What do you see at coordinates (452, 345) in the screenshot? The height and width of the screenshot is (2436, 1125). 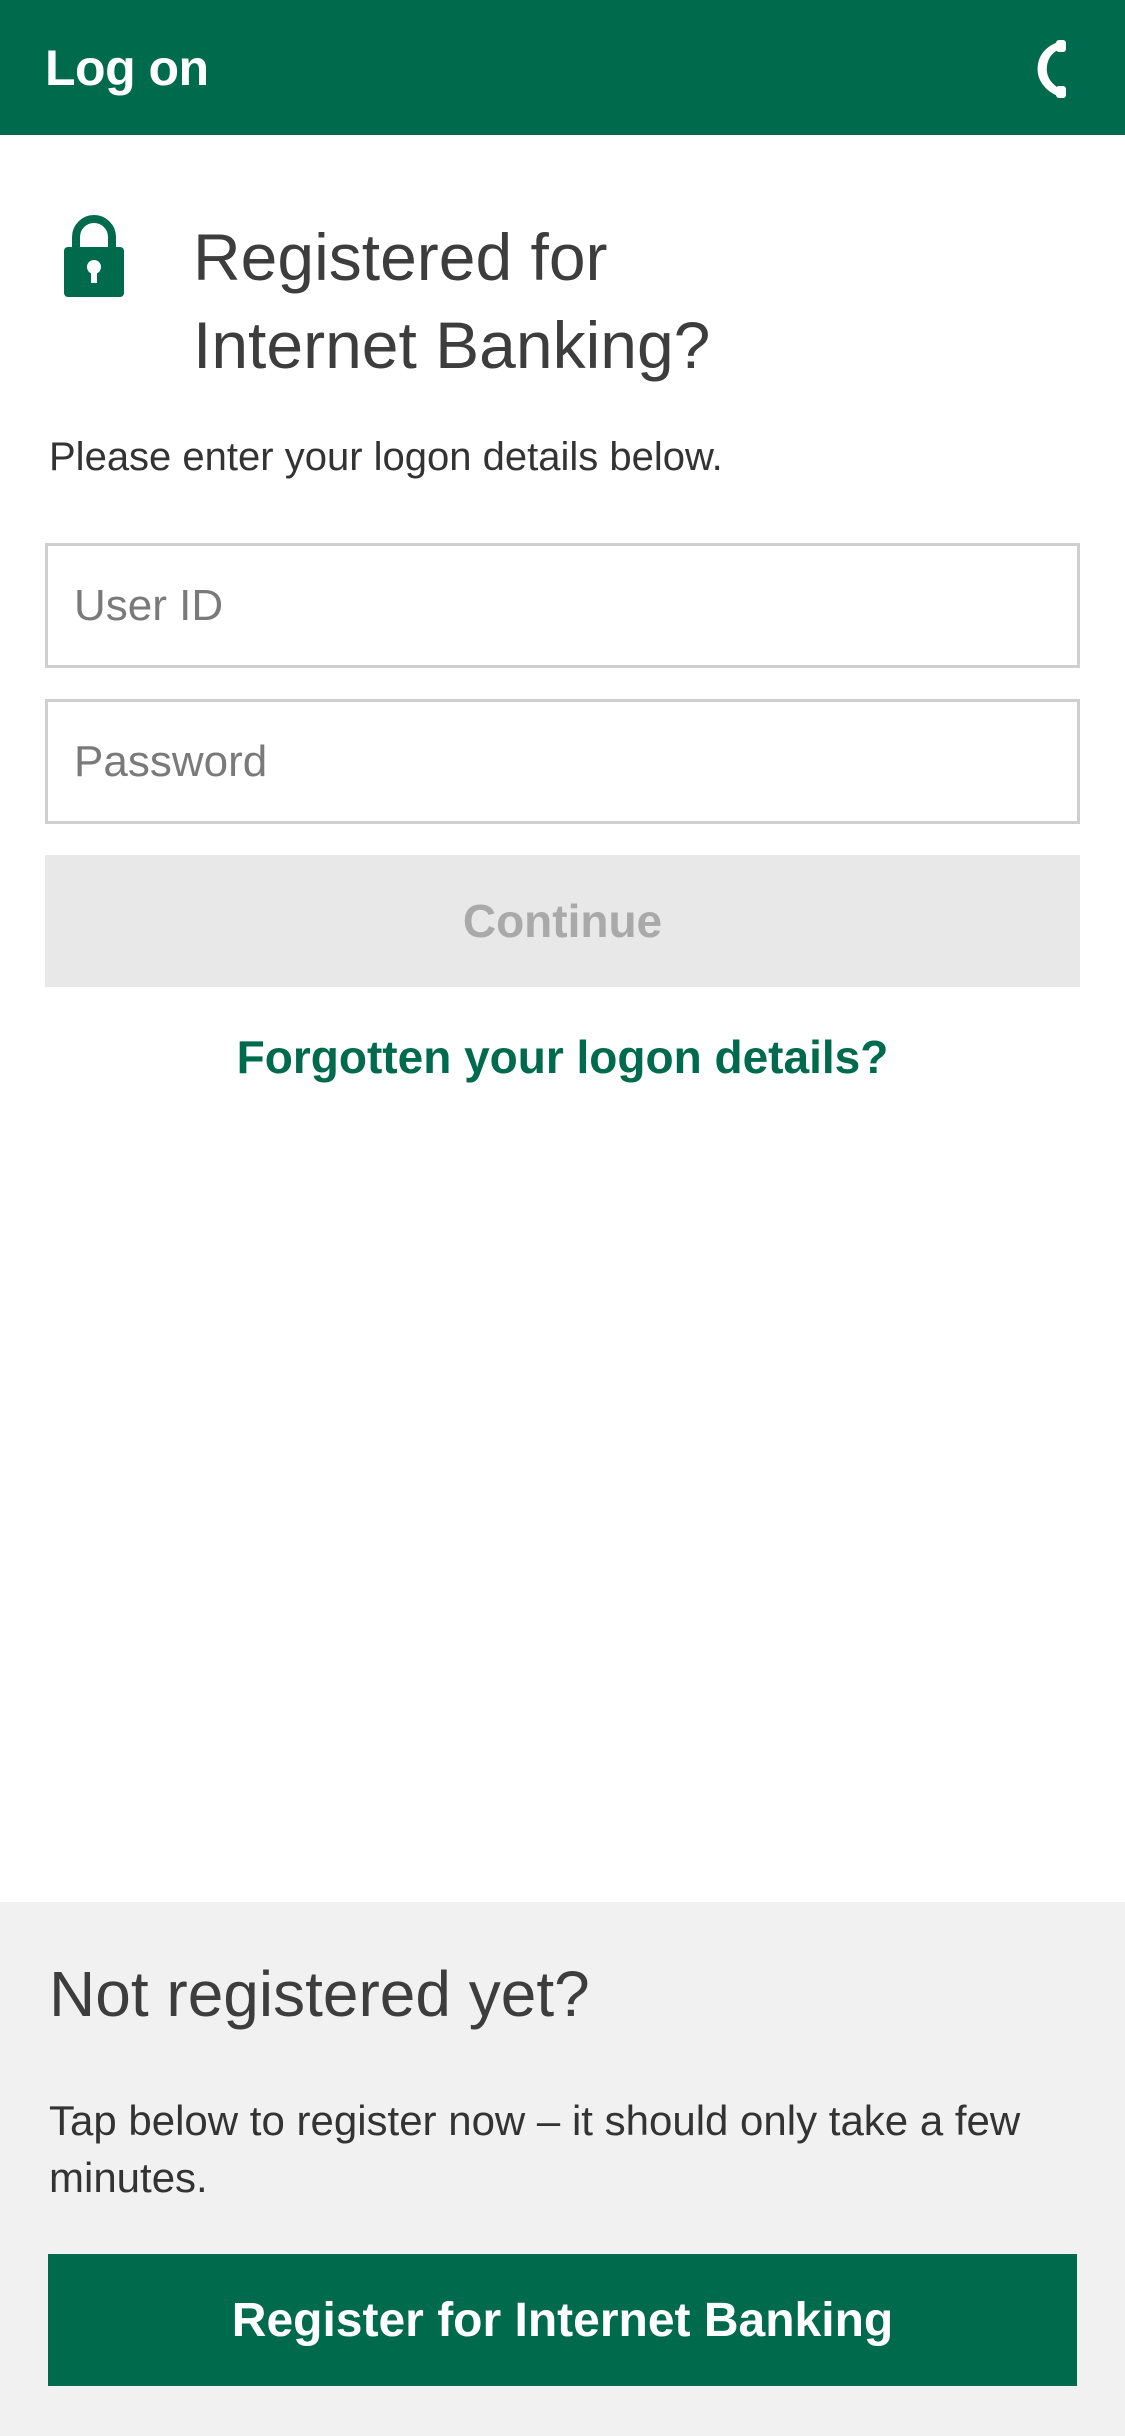 I see `registered-heading-line2: Internet Banking?` at bounding box center [452, 345].